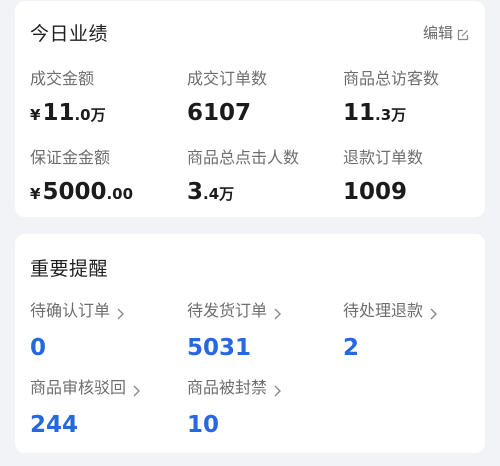 This screenshot has height=466, width=500. What do you see at coordinates (227, 310) in the screenshot?
I see `reminder-label: 待发货订单` at bounding box center [227, 310].